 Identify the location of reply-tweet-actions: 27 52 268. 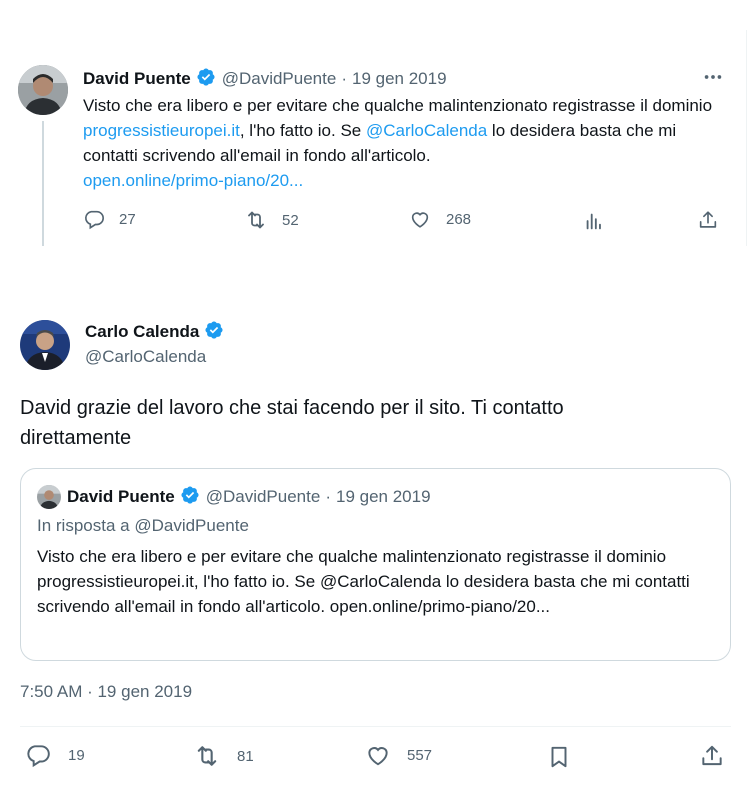
(403, 222).